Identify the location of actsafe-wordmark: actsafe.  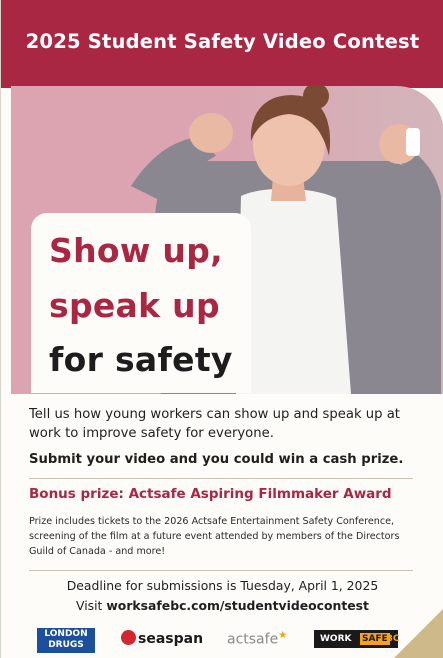
(253, 639).